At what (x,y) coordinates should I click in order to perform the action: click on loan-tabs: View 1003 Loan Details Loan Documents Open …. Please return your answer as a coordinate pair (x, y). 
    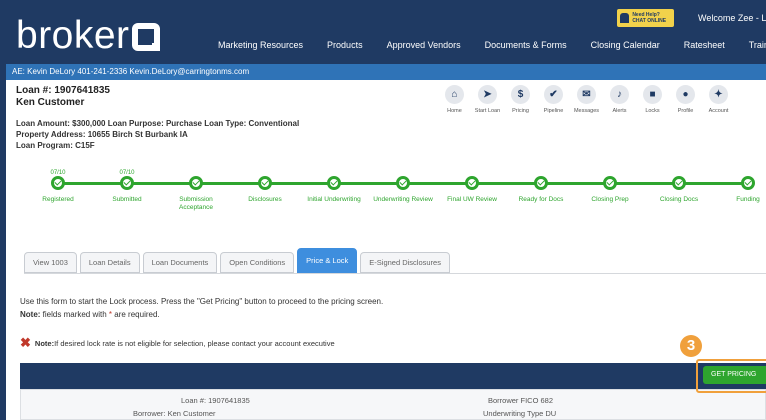
    Looking at the image, I should click on (237, 260).